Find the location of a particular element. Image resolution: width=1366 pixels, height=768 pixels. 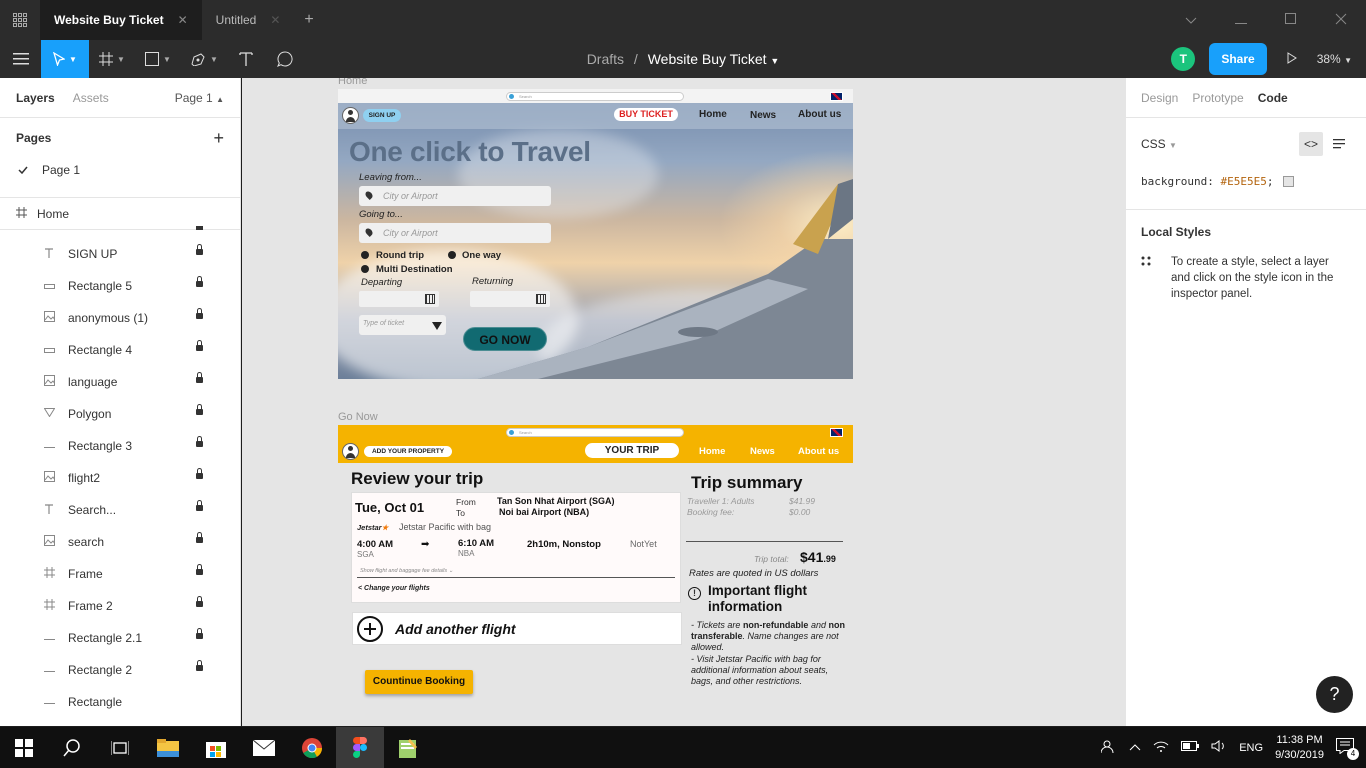

layer-item: Rectangle is located at coordinates (120, 702).